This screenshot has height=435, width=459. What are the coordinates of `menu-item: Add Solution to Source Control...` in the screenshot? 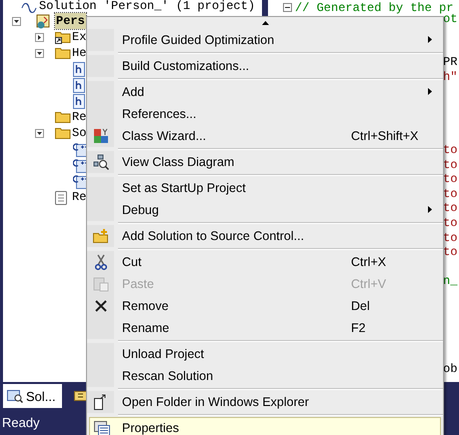 It's located at (265, 236).